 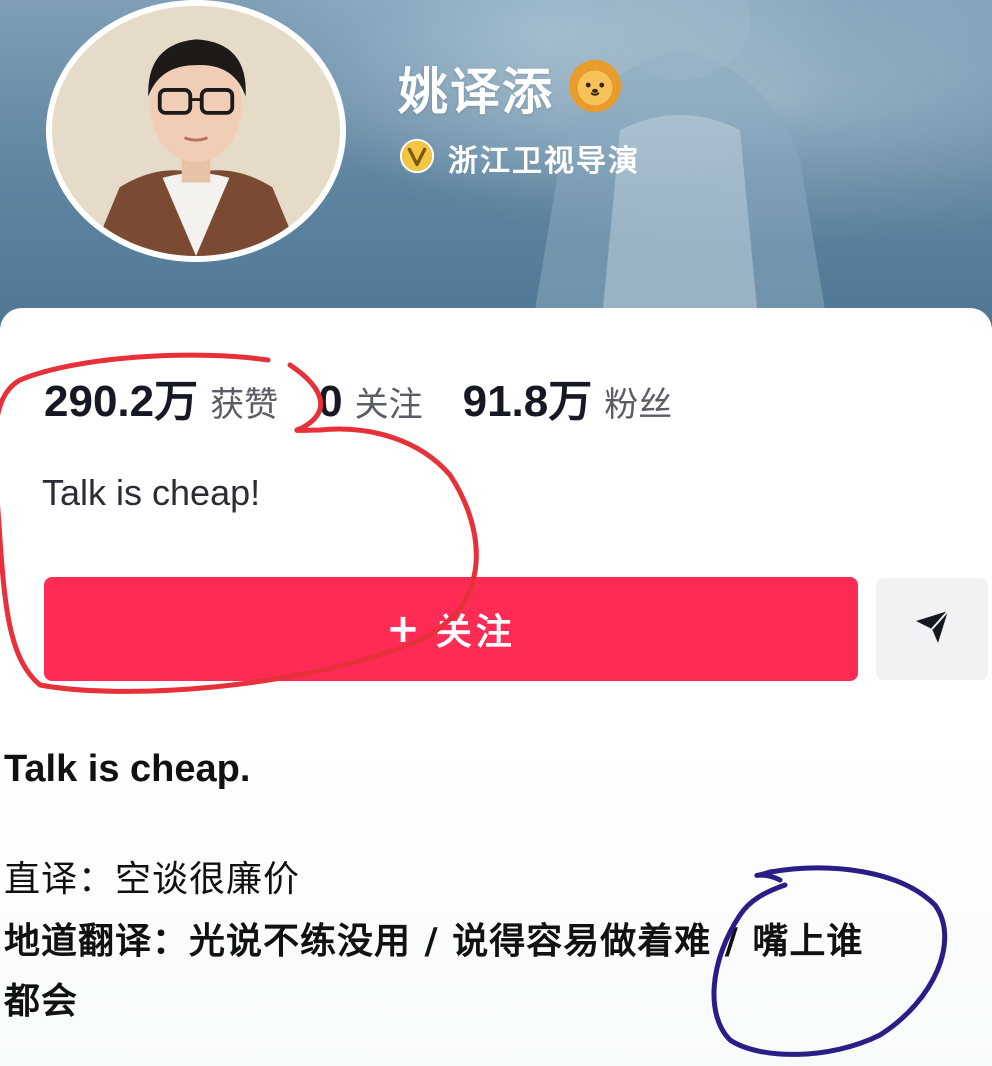 I want to click on stat-followers-label: 粉丝, so click(x=638, y=405).